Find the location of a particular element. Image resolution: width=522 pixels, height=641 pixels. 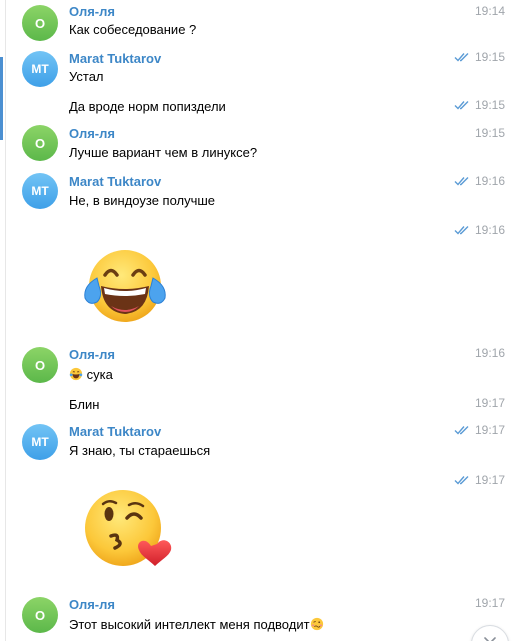

message: MT Marat Tuktarov Устал 19:15 is located at coordinates (263, 69).